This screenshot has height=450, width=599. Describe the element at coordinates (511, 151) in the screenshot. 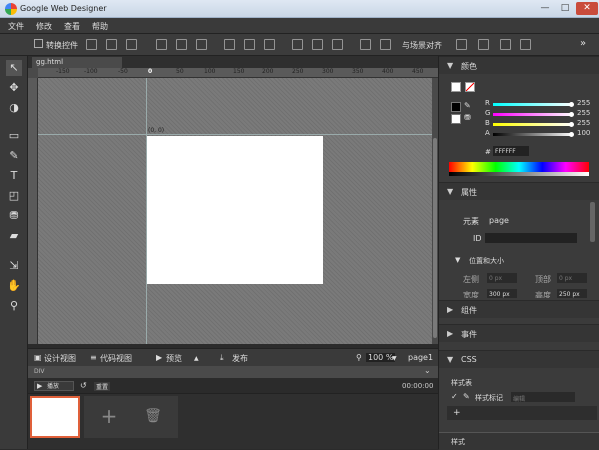

I see `hex-input: FFFFFF` at that location.